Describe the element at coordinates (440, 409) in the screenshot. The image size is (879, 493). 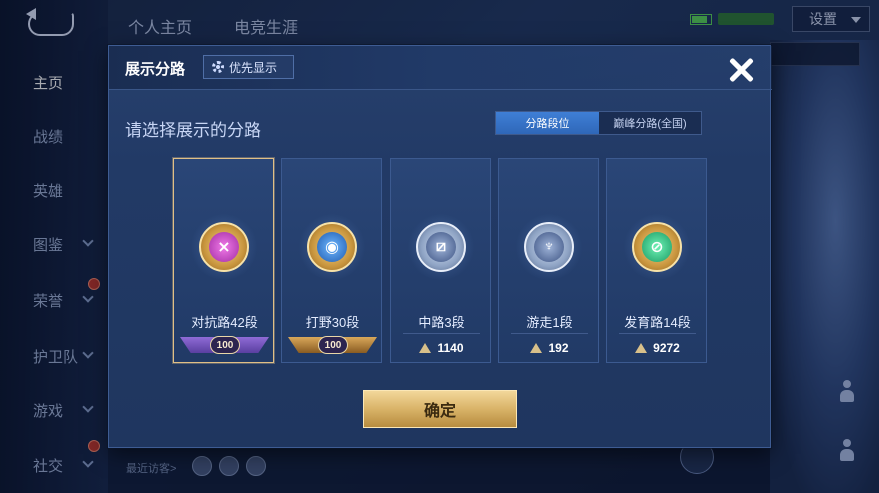
I see `confirm-button: 确定` at that location.